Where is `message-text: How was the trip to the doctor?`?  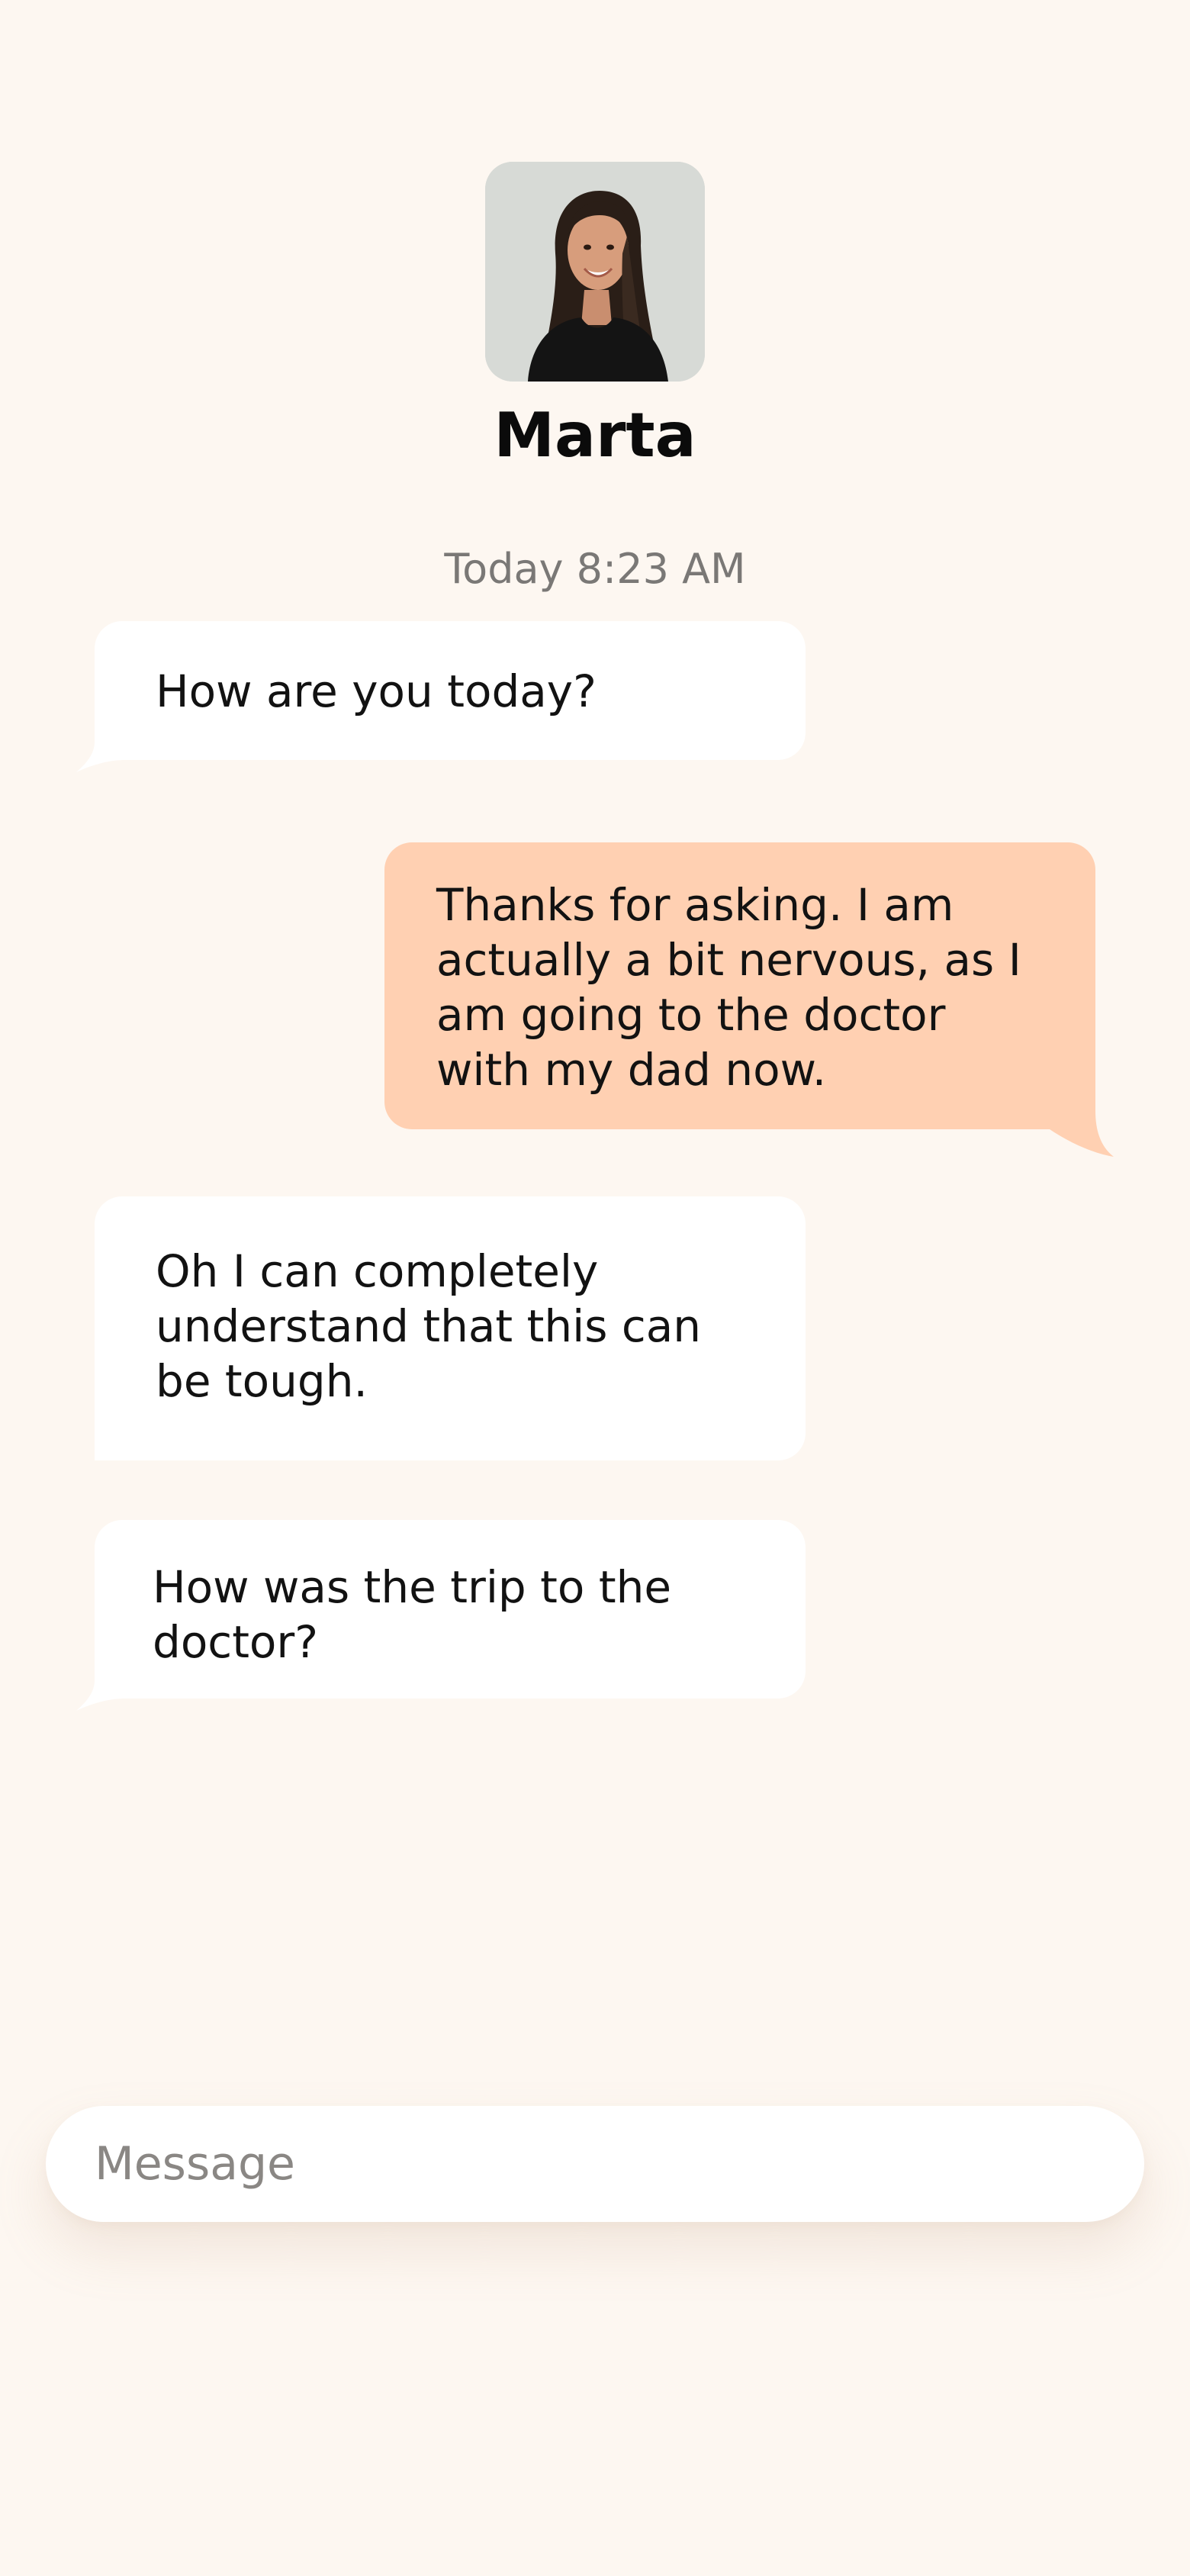
message-text: How was the trip to the doctor? is located at coordinates (412, 1614).